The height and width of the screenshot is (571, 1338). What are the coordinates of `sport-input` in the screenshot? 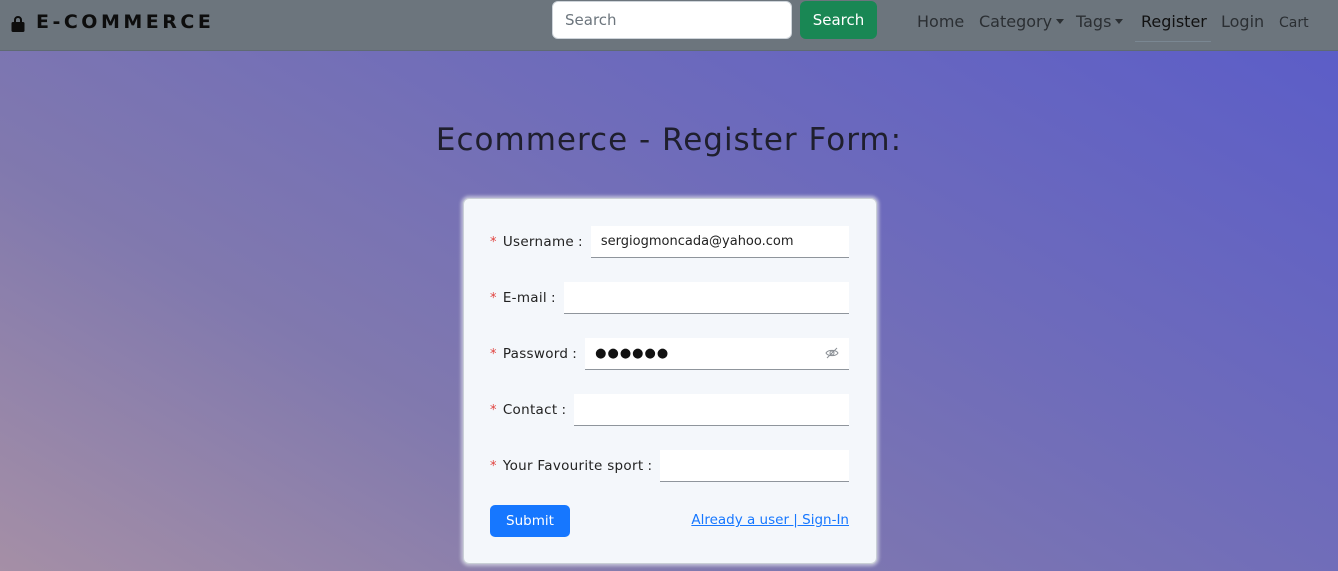 It's located at (754, 466).